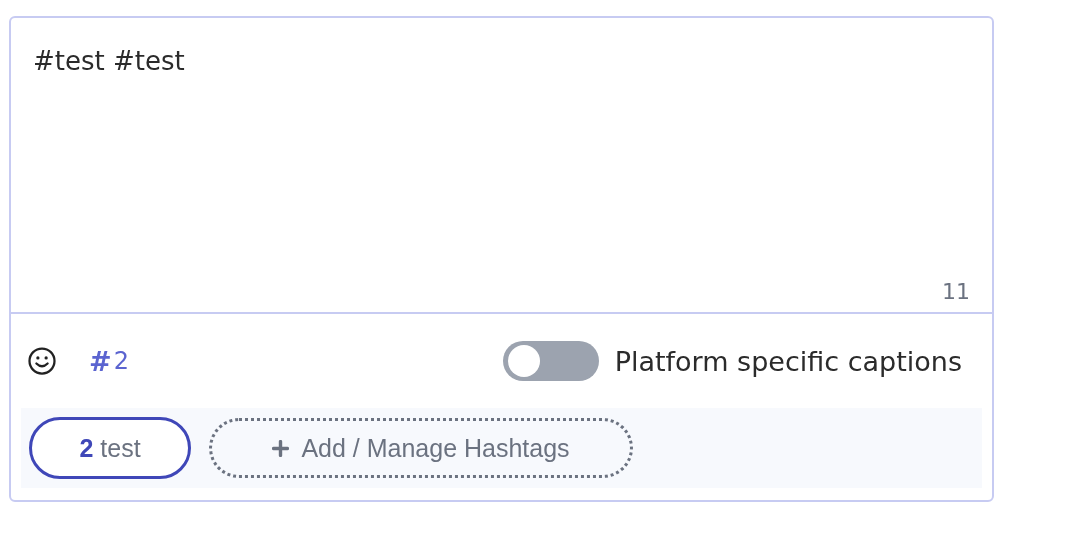  I want to click on plus-icon, so click(281, 448).